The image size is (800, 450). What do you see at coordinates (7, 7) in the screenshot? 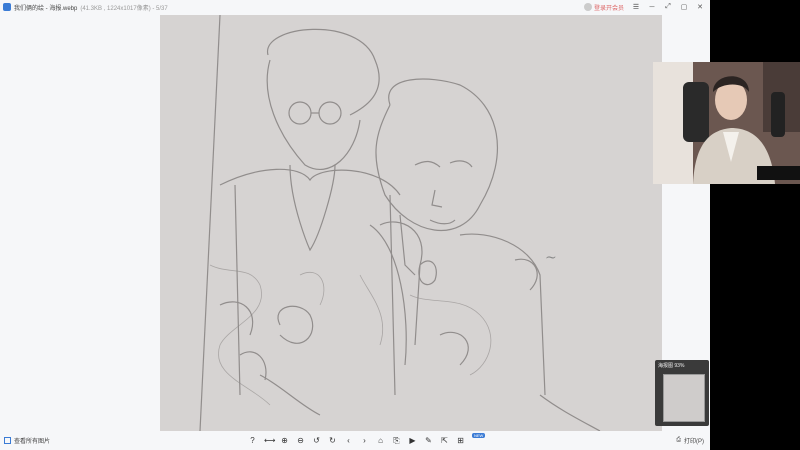
I see `app-icon` at bounding box center [7, 7].